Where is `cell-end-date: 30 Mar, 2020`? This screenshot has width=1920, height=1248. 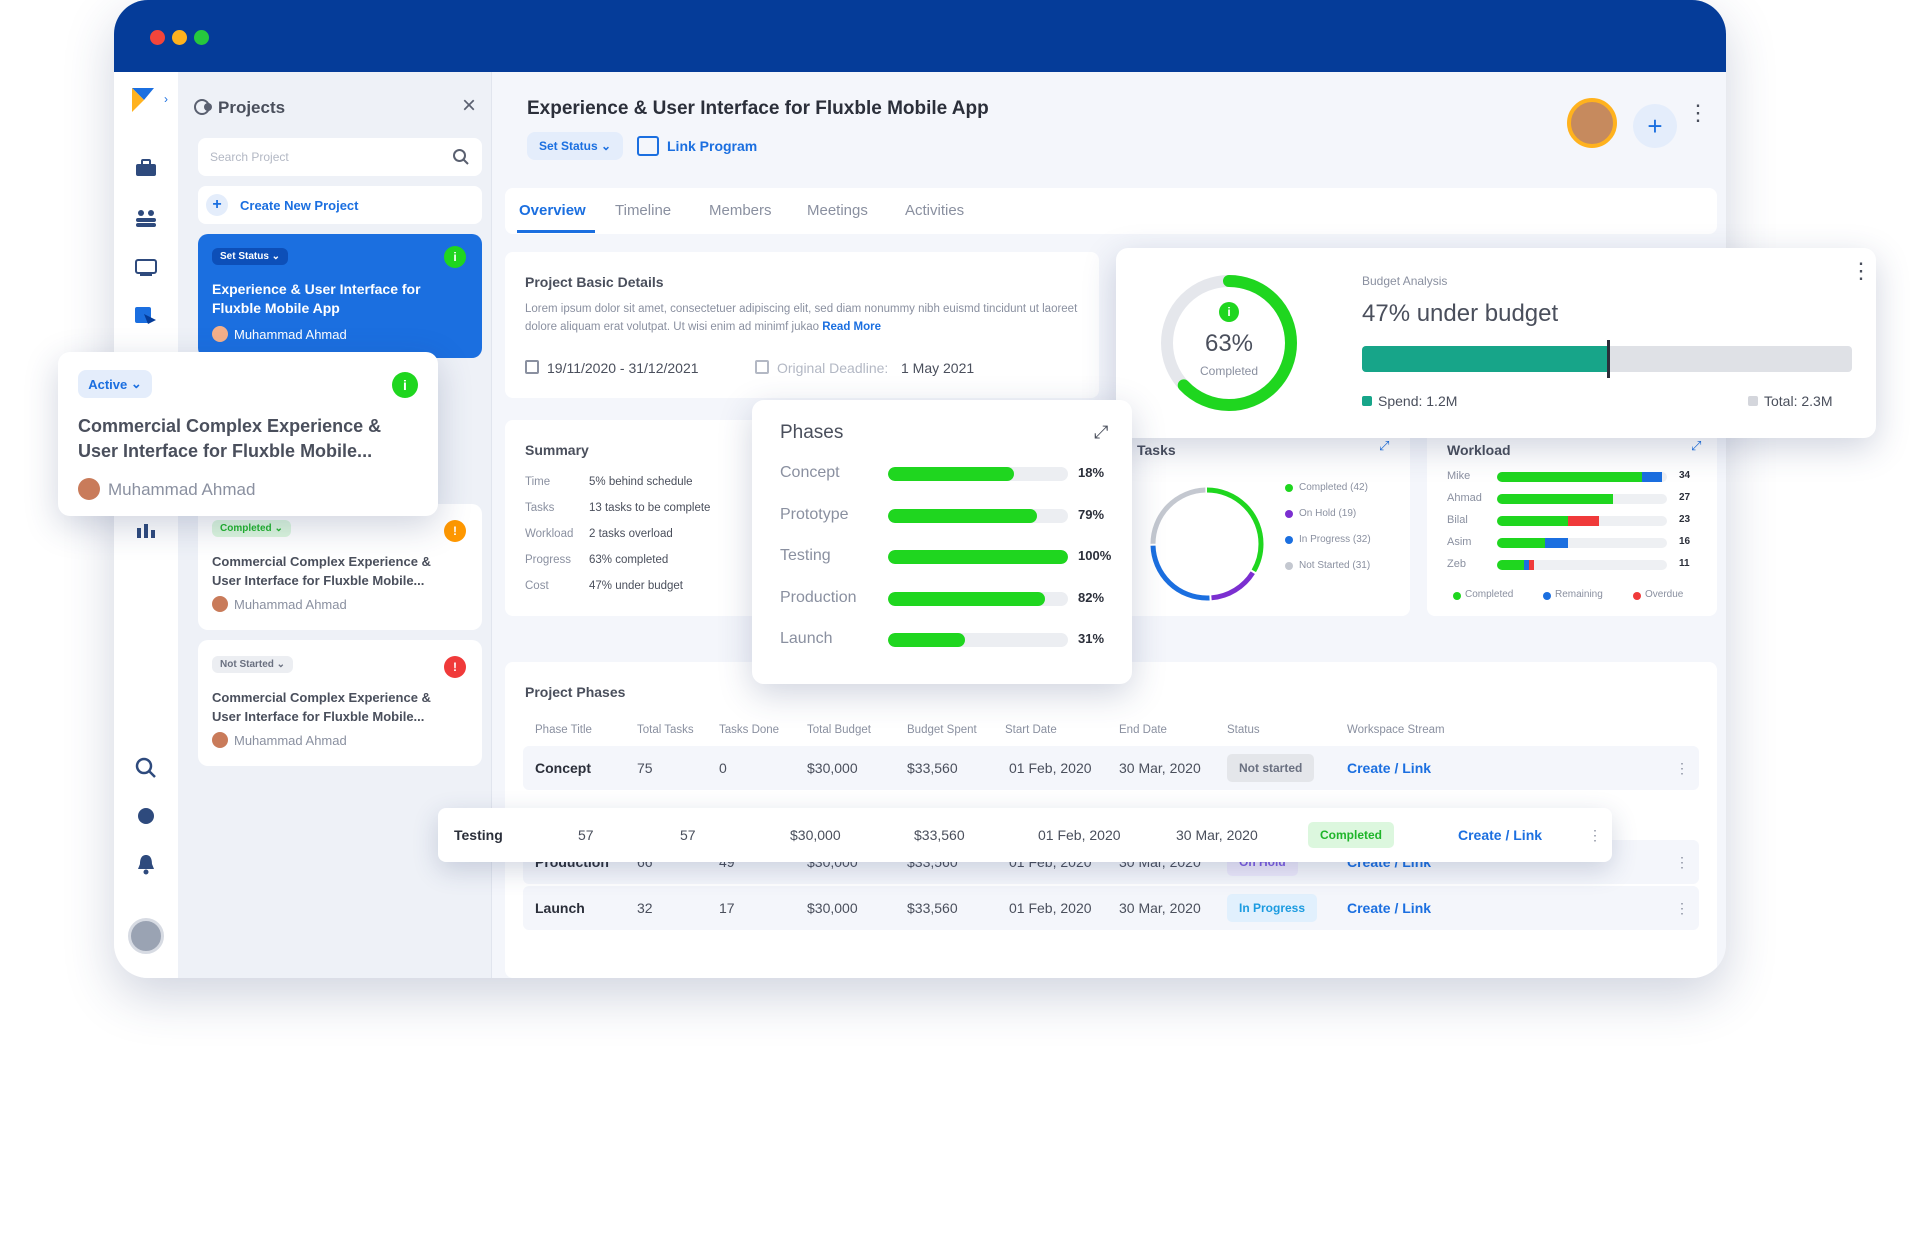
cell-end-date: 30 Mar, 2020 is located at coordinates (1160, 768).